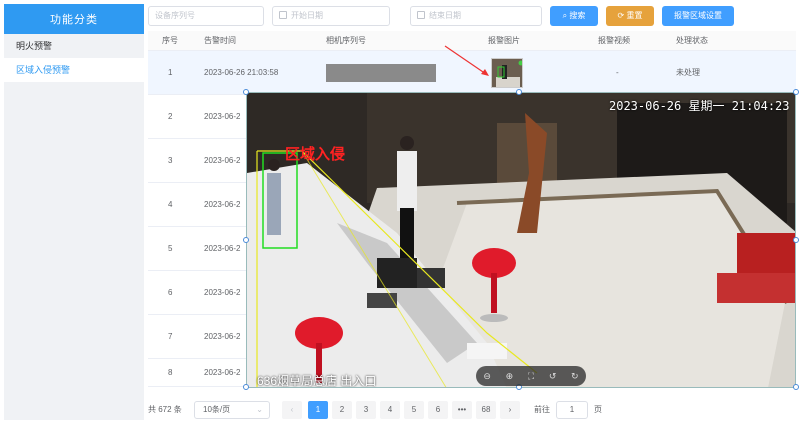 The image size is (800, 424). I want to click on page-button: 68, so click(486, 410).